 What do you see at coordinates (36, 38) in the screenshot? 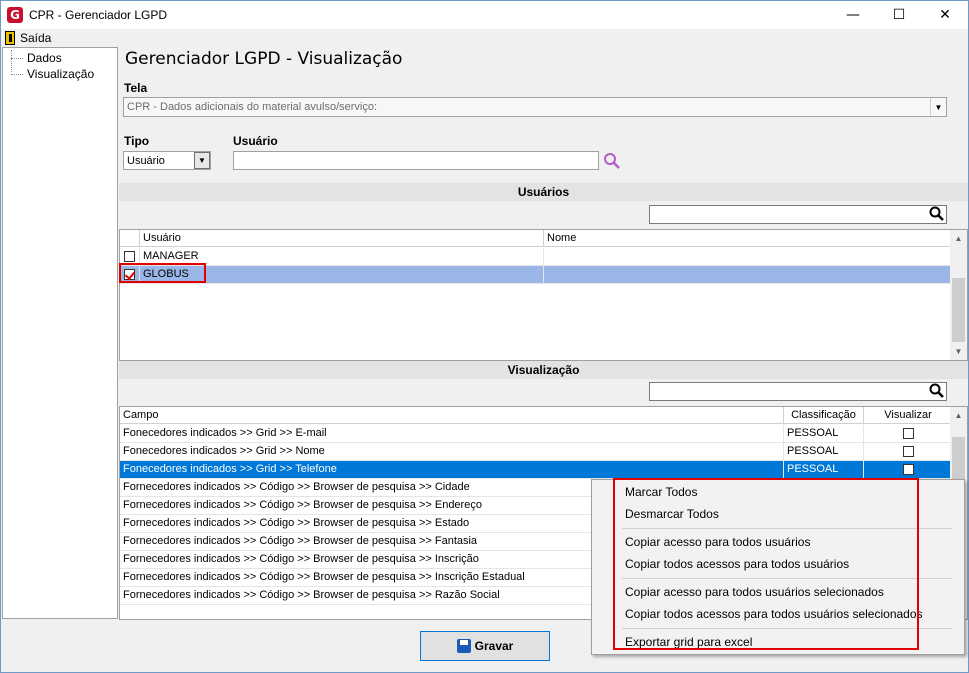
I see `exit-label: Saída` at bounding box center [36, 38].